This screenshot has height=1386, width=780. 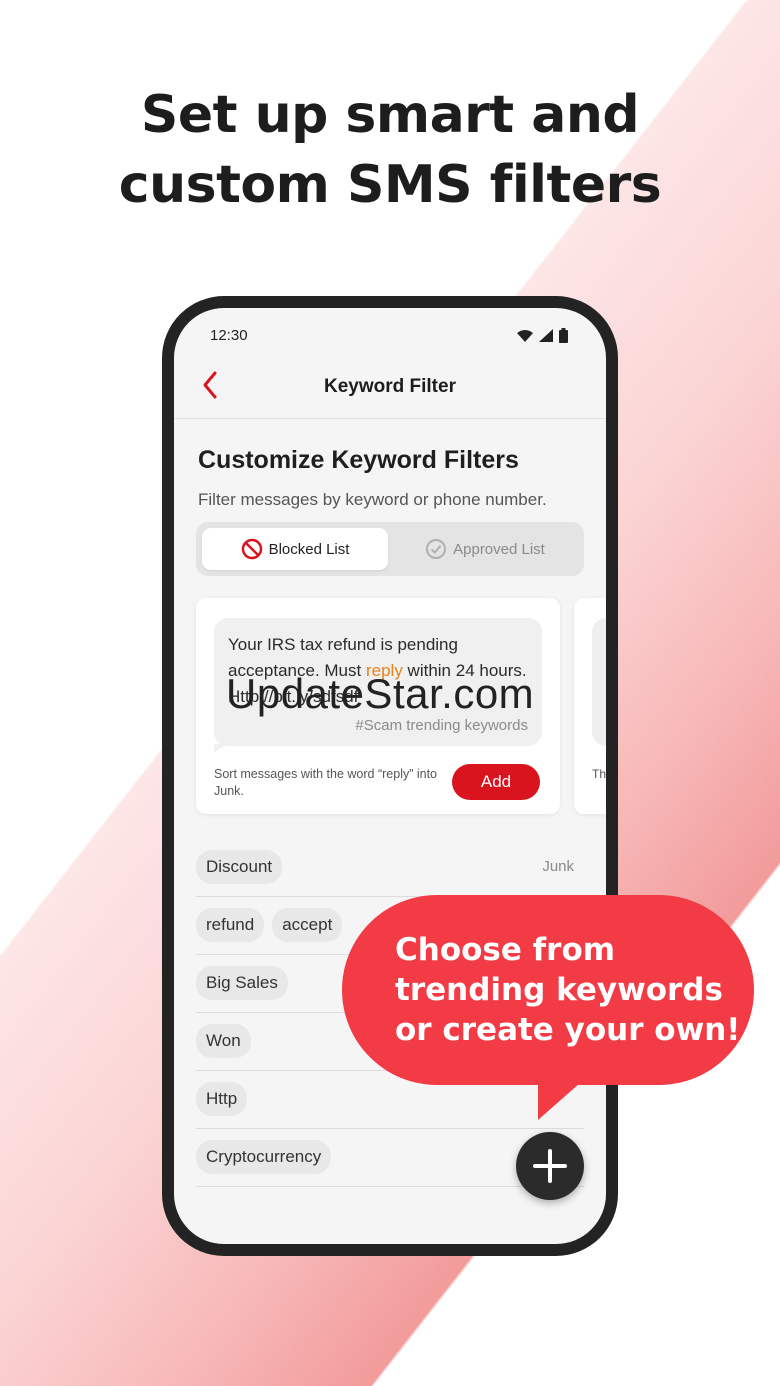 I want to click on next-card-bubble, so click(x=599, y=682).